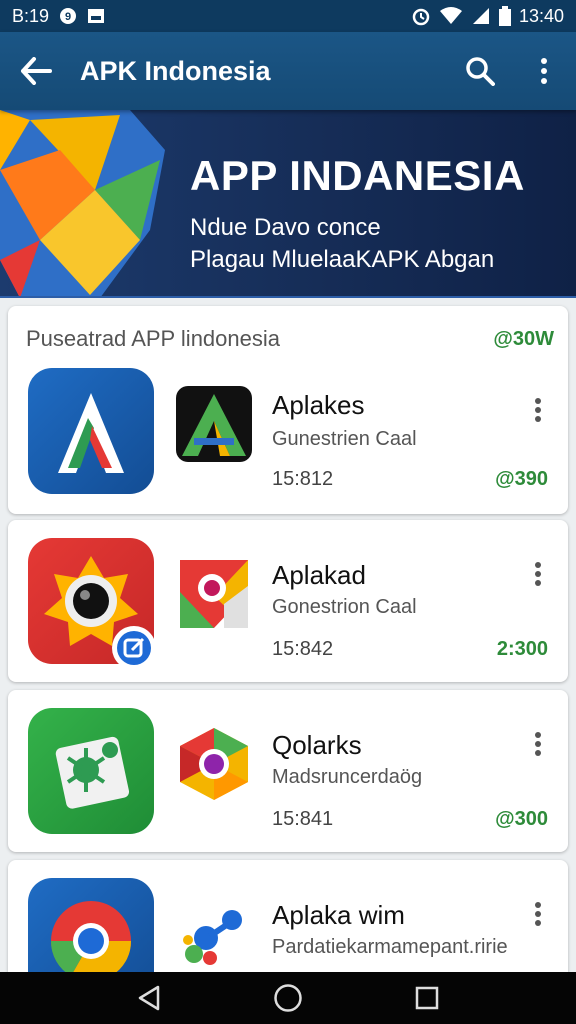 This screenshot has height=1024, width=576. What do you see at coordinates (82, 203) in the screenshot?
I see `banner-logo-icon` at bounding box center [82, 203].